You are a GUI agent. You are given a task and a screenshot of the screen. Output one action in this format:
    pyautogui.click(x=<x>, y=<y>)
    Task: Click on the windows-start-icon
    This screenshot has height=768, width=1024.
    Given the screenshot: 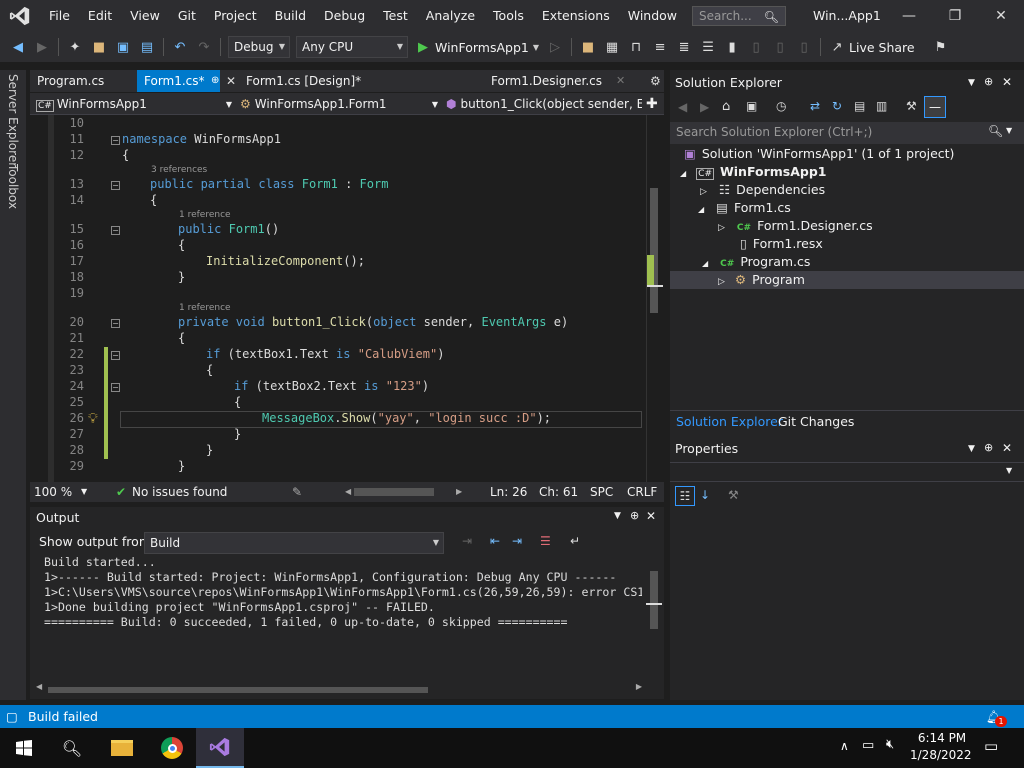 What is the action you would take?
    pyautogui.click(x=24, y=748)
    